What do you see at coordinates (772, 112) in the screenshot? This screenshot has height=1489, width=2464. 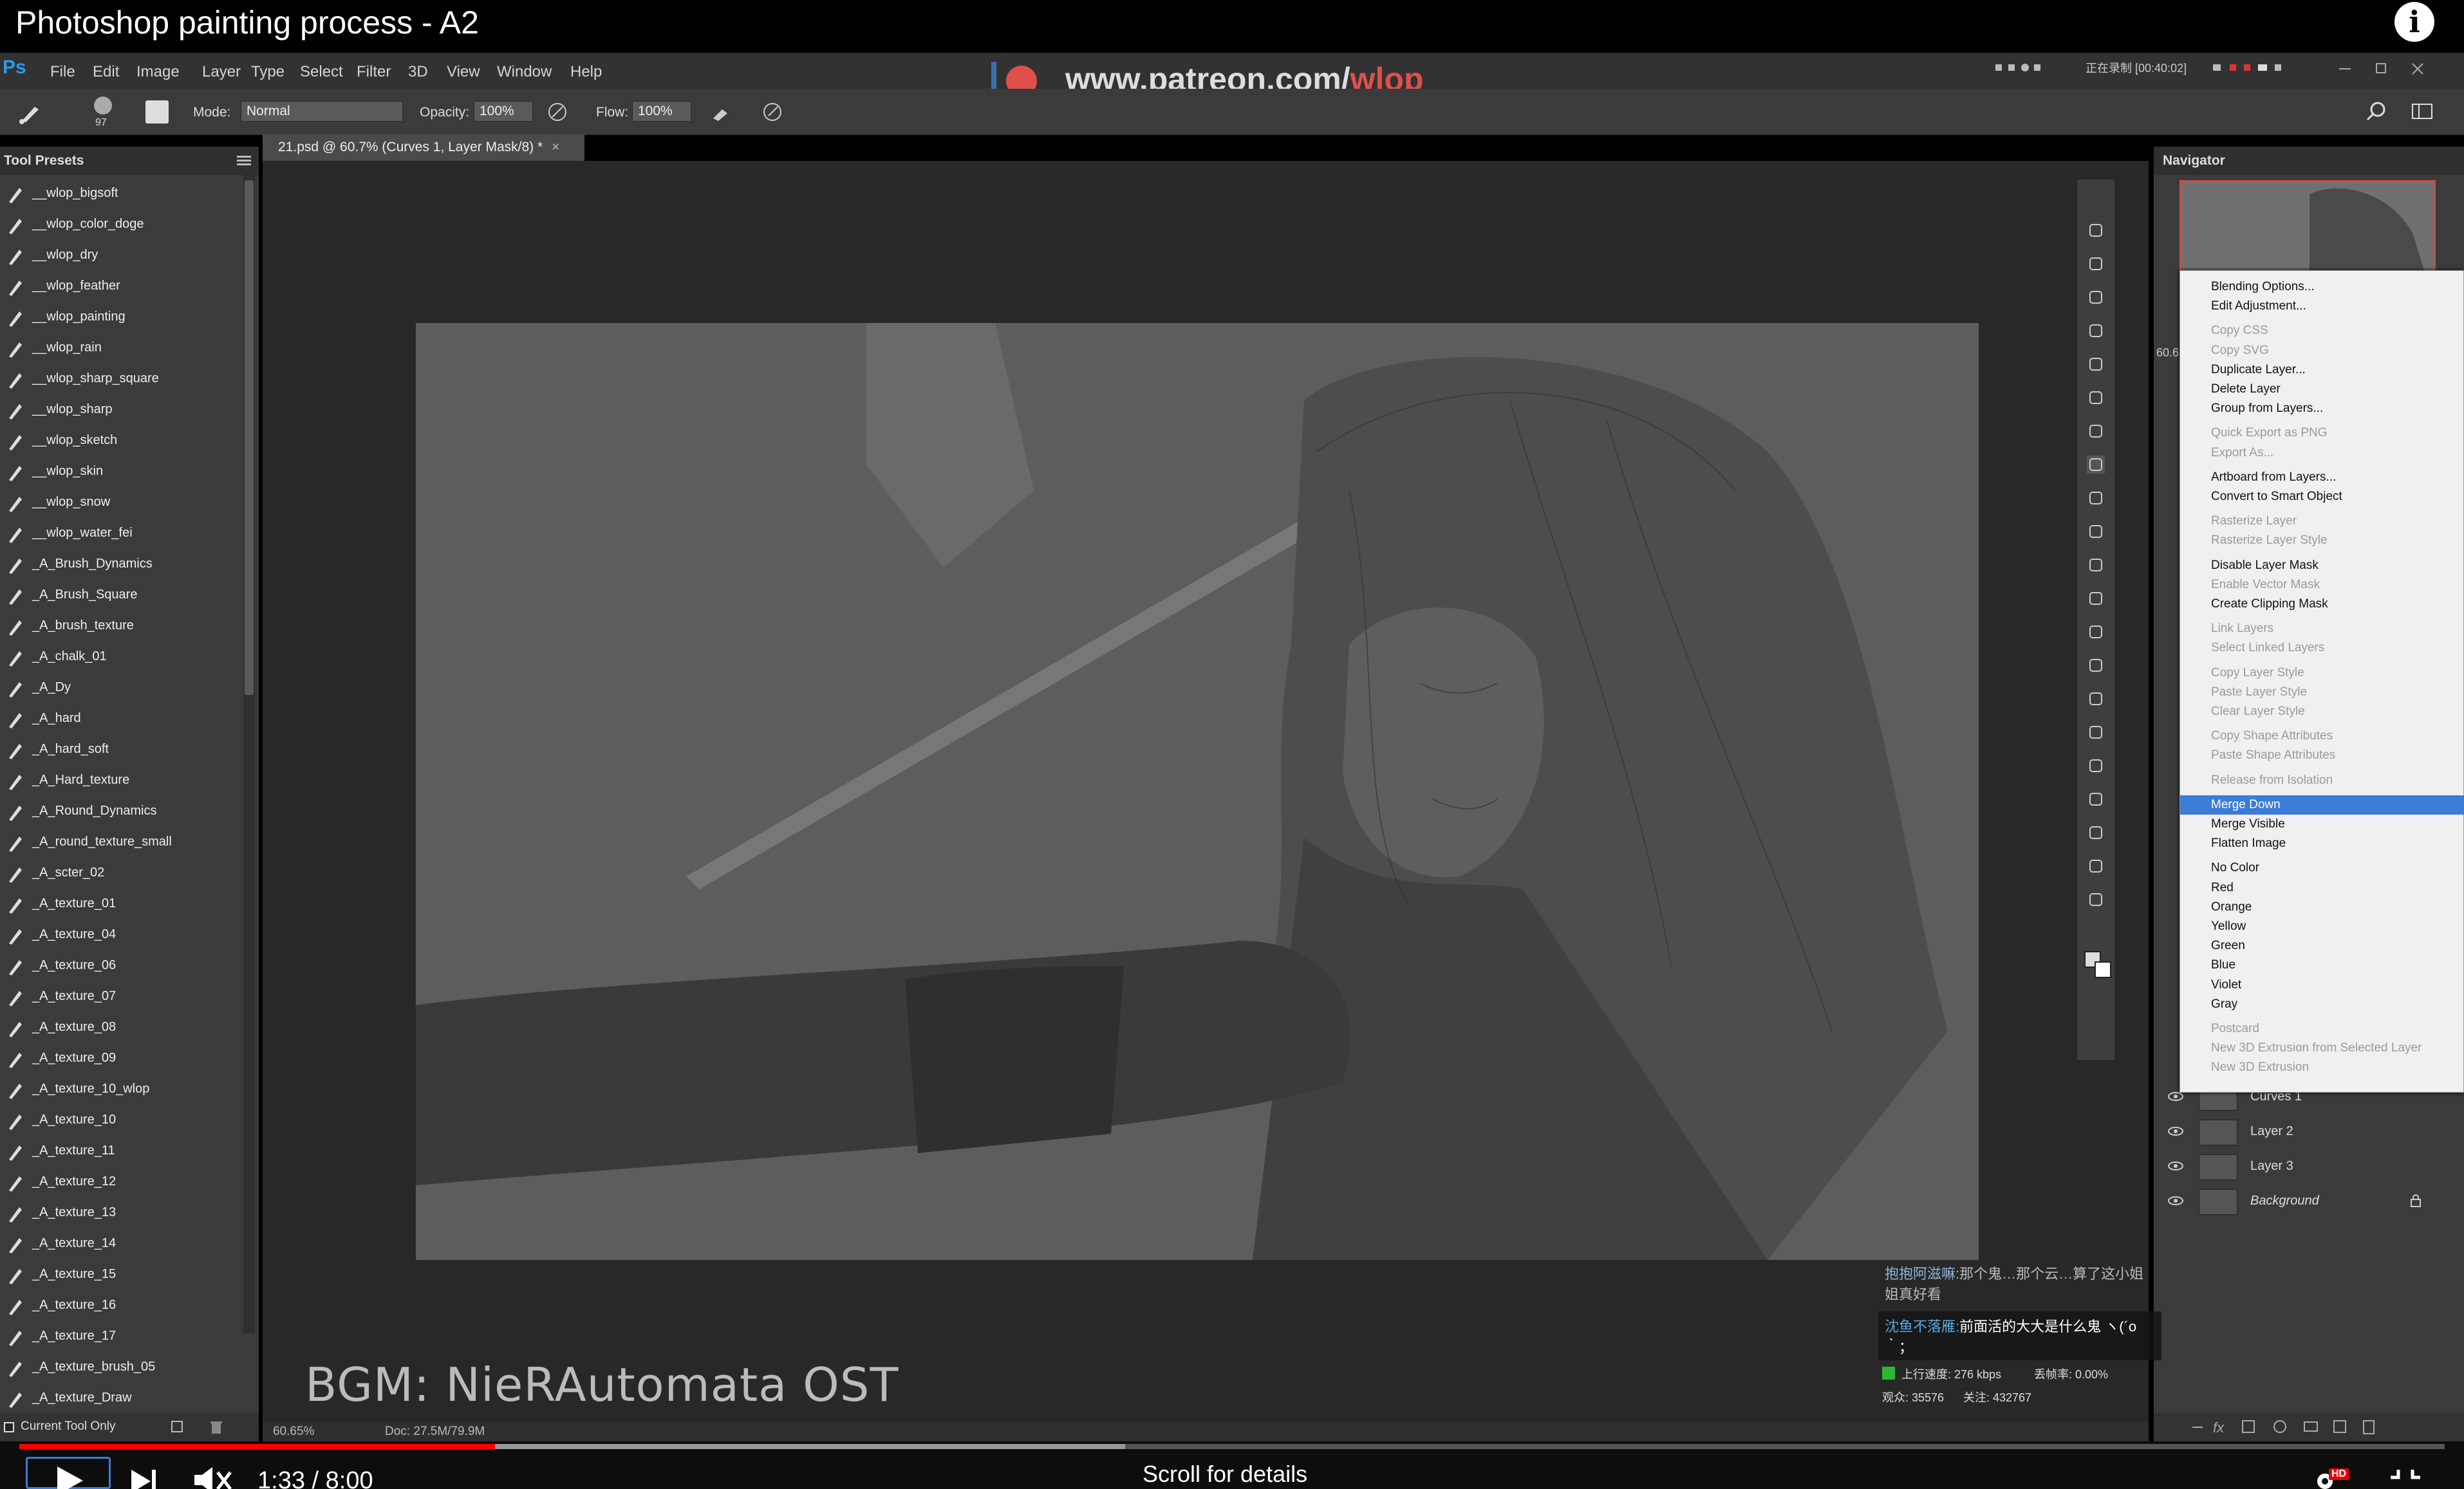 I see `pressure-size-icon` at bounding box center [772, 112].